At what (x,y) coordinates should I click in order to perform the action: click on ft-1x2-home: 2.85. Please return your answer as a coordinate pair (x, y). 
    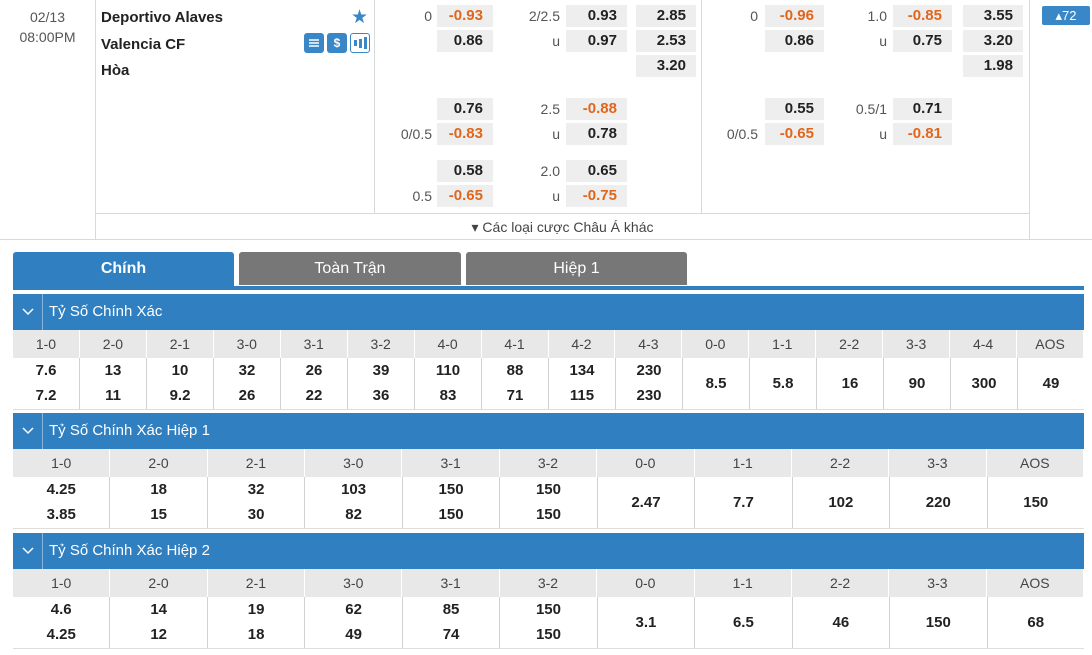
    Looking at the image, I should click on (666, 16).